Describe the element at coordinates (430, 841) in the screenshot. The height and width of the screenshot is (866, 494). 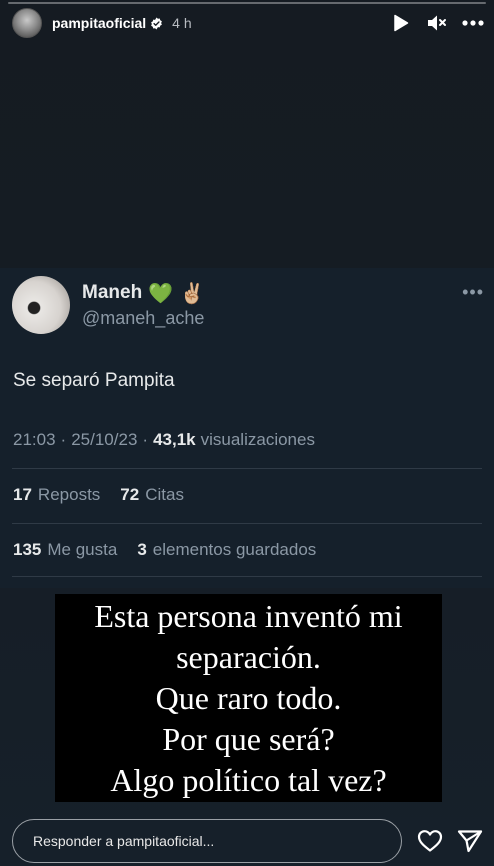
I see `heart-icon` at that location.